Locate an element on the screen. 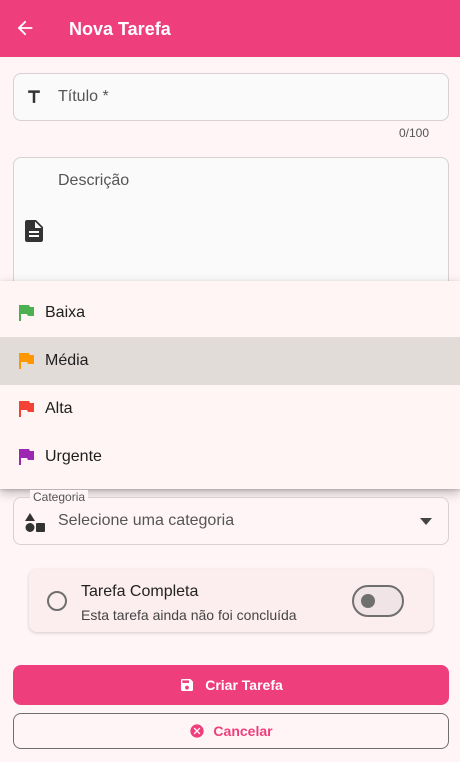 The width and height of the screenshot is (460, 762). shapes-icon is located at coordinates (35, 522).